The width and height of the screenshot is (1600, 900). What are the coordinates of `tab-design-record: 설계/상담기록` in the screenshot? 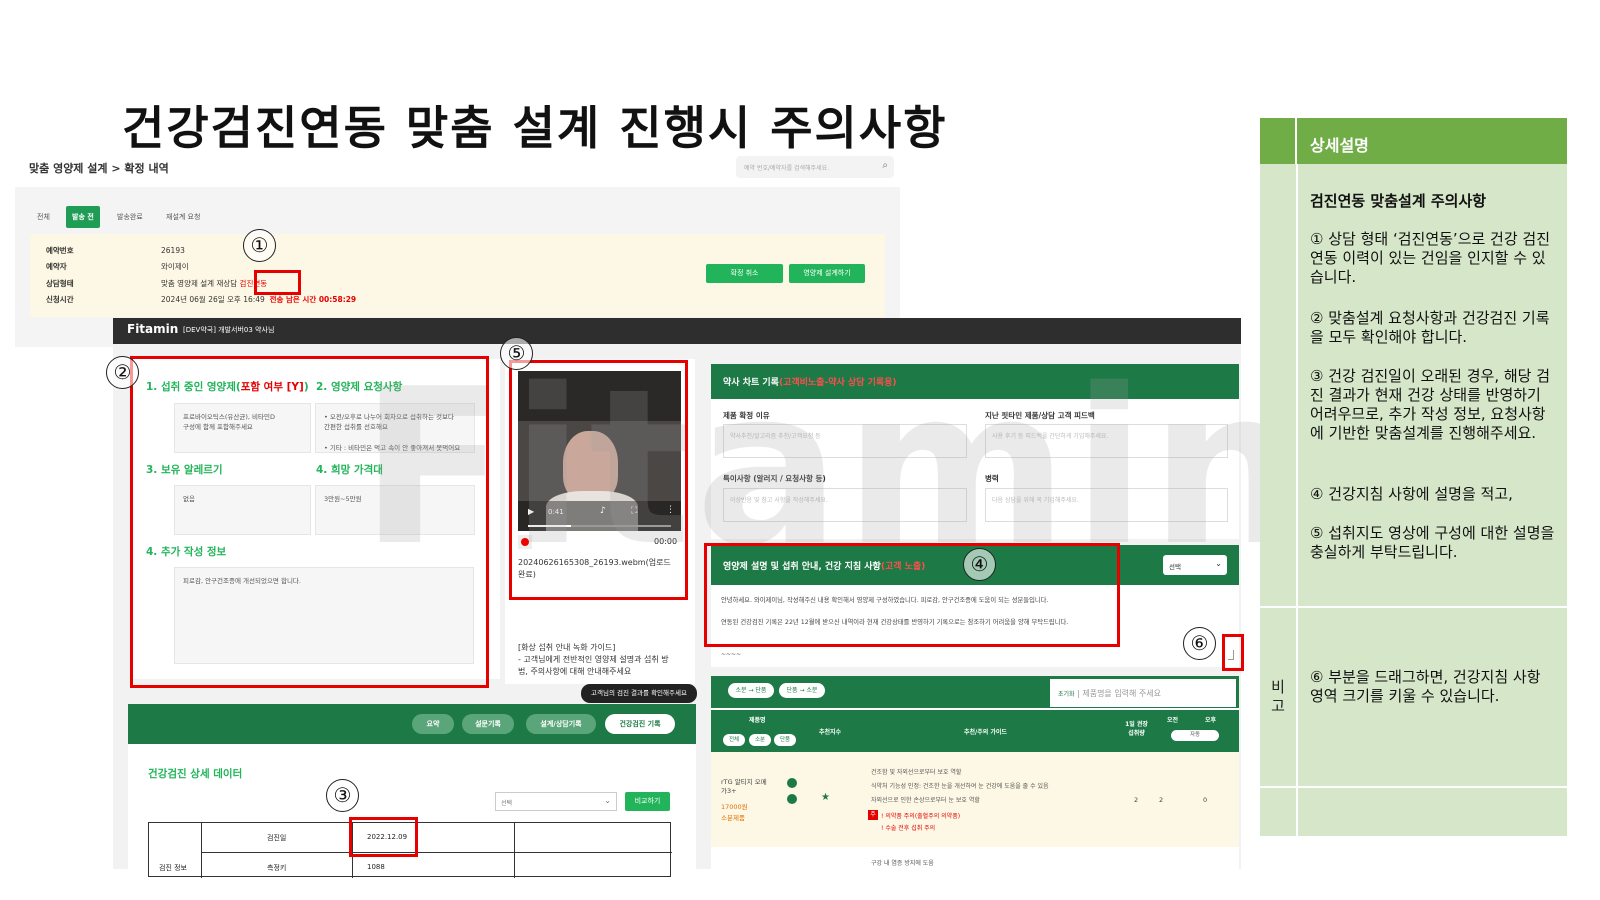 It's located at (561, 724).